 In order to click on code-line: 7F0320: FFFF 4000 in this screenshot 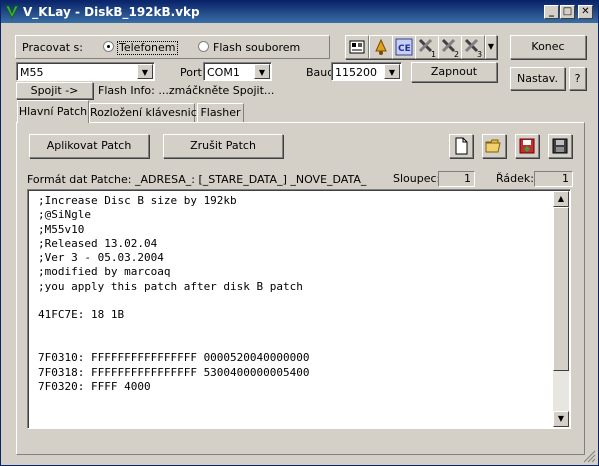, I will do `click(174, 387)`.